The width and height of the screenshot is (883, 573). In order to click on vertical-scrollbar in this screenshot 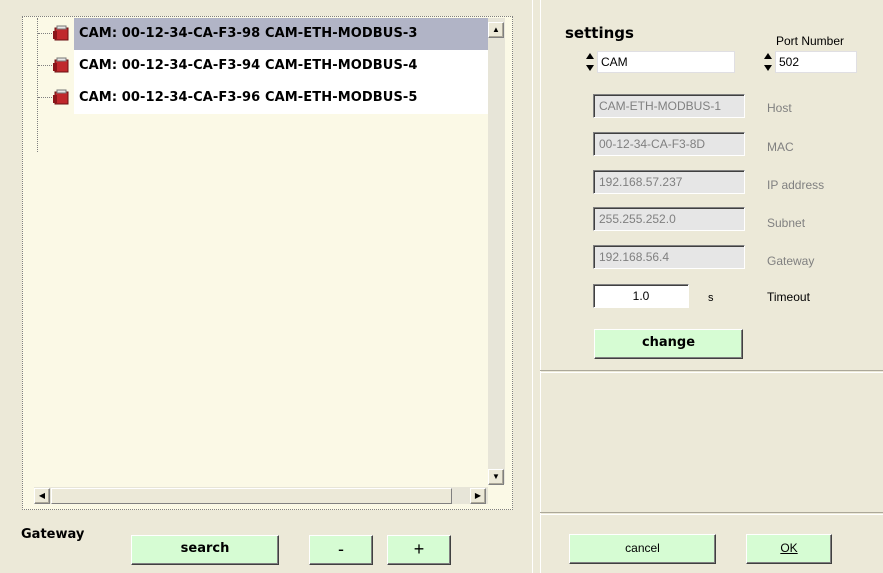, I will do `click(496, 251)`.